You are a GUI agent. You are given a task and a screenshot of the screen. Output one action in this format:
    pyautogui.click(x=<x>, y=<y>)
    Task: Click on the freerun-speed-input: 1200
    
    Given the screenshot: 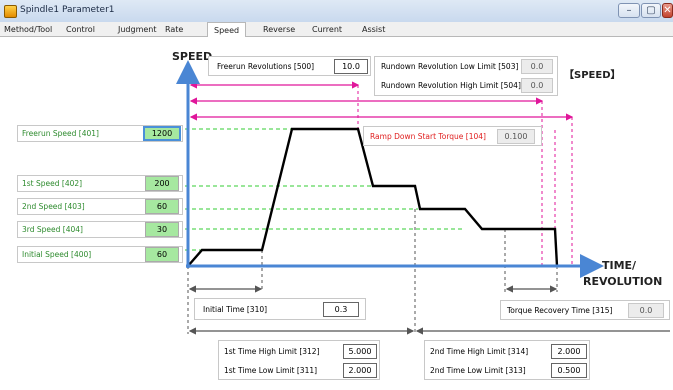 What is the action you would take?
    pyautogui.click(x=162, y=133)
    